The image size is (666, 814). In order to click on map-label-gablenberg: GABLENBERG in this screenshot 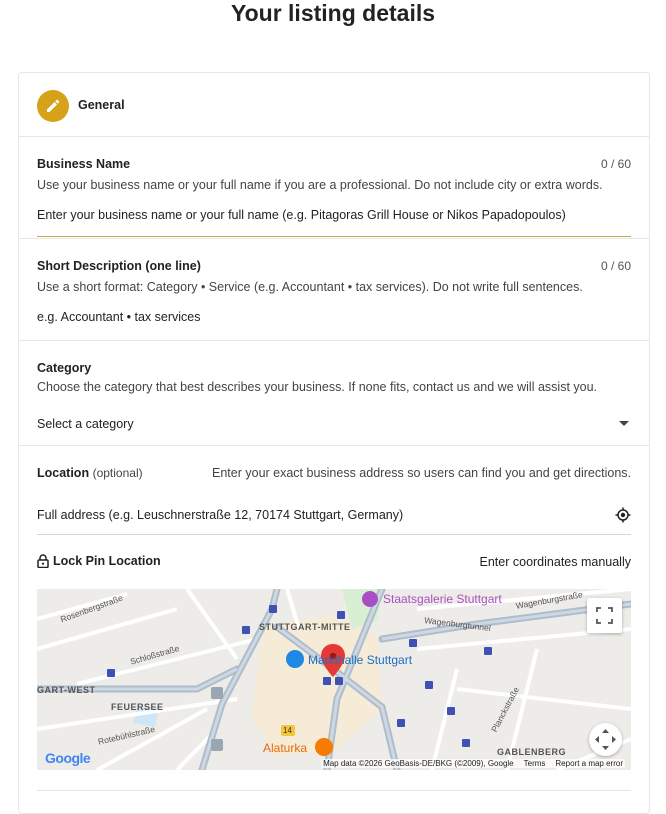, I will do `click(532, 752)`.